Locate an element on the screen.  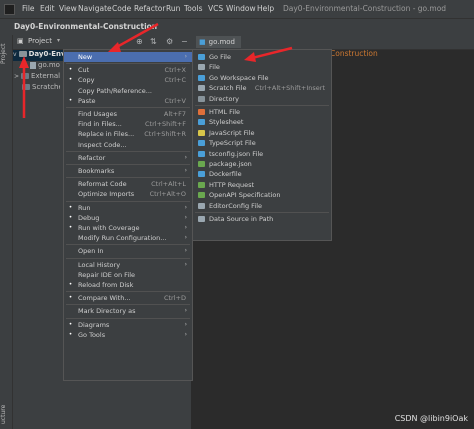
new-submenu-item: HTTP Request is located at coordinates (262, 185).